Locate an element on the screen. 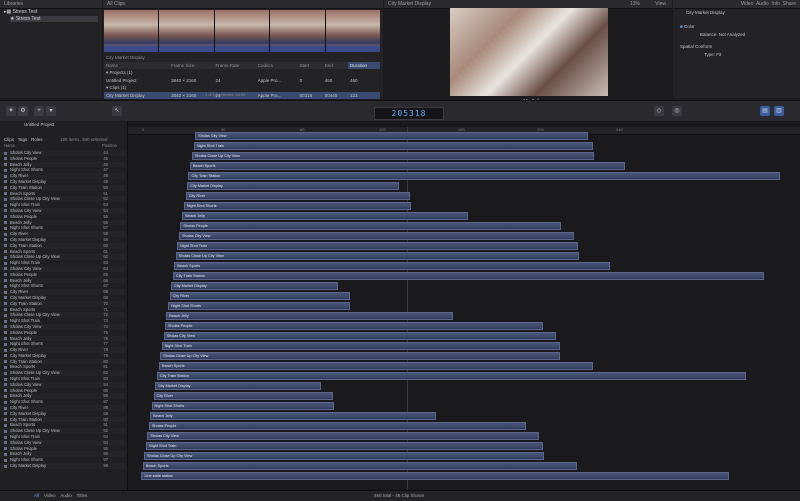 This screenshot has height=501, width=800. tab-roles: Roles is located at coordinates (37, 139).